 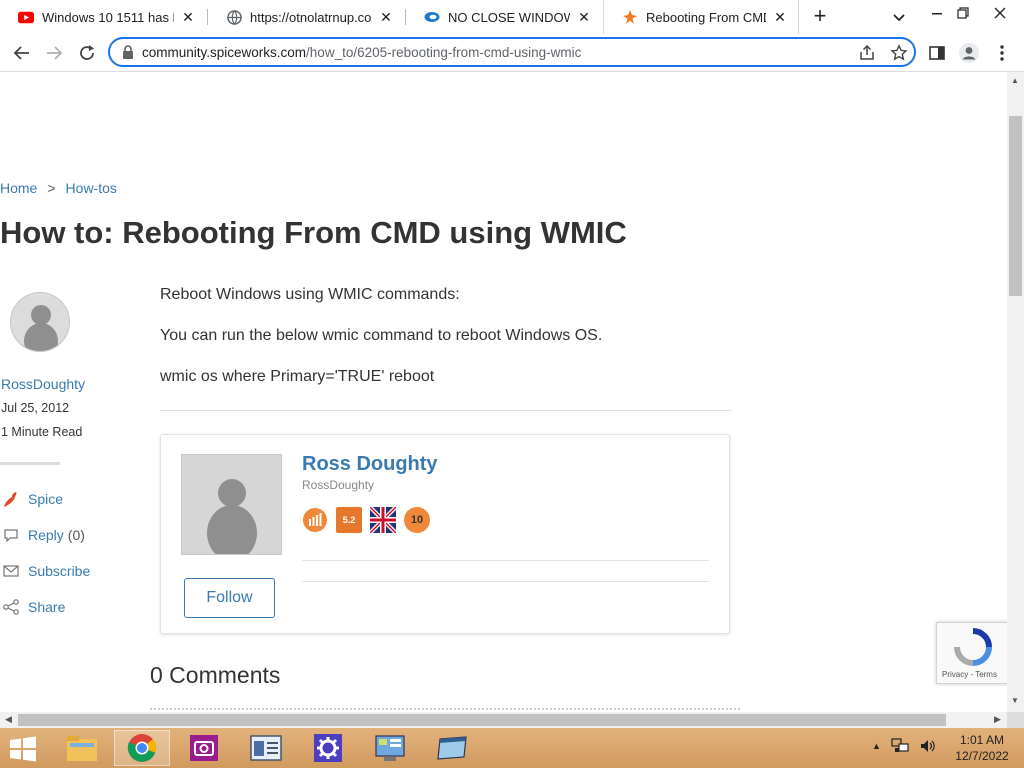 I want to click on taskbar-clock: 1:01 AM 12/7/2022, so click(x=982, y=748).